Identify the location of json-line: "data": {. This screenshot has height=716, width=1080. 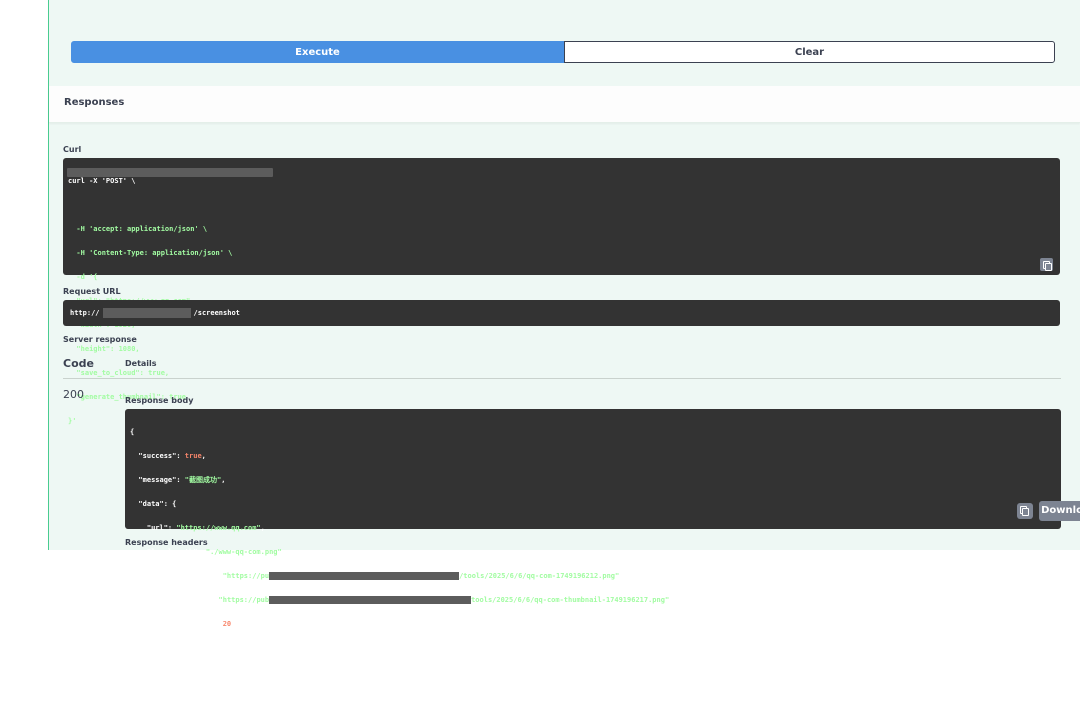
(153, 504).